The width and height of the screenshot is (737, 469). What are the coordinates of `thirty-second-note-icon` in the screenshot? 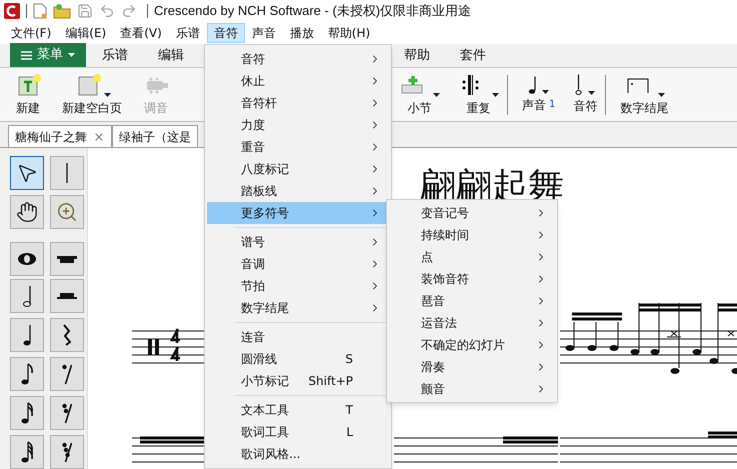 It's located at (27, 452).